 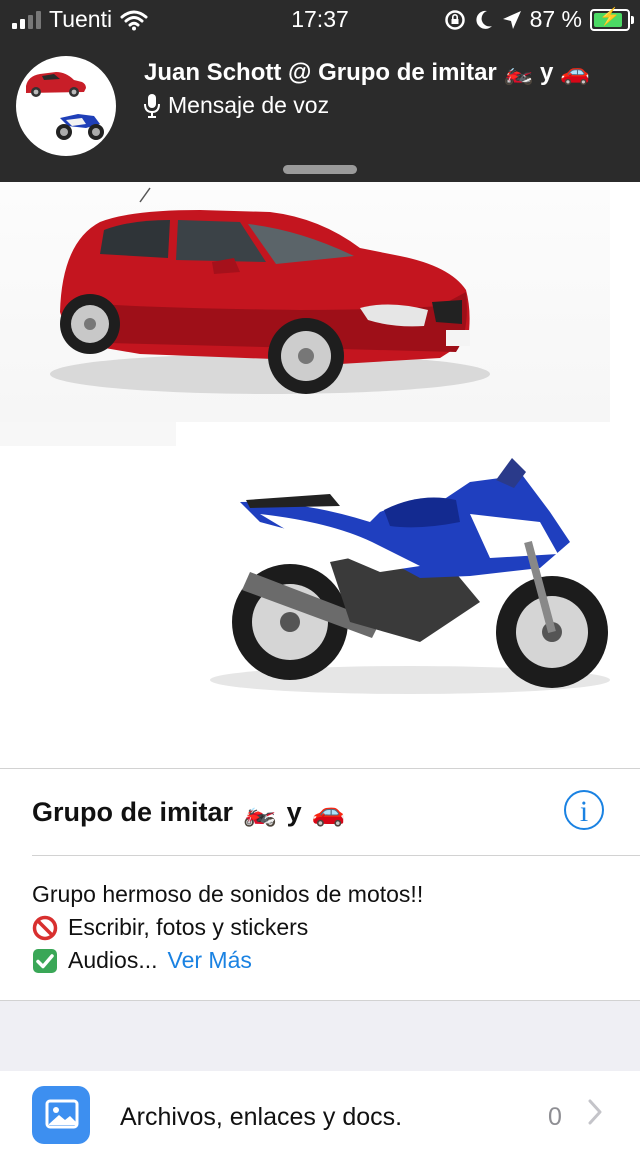 What do you see at coordinates (261, 1117) in the screenshot?
I see `files-row-label: Archivos, enlaces y docs.` at bounding box center [261, 1117].